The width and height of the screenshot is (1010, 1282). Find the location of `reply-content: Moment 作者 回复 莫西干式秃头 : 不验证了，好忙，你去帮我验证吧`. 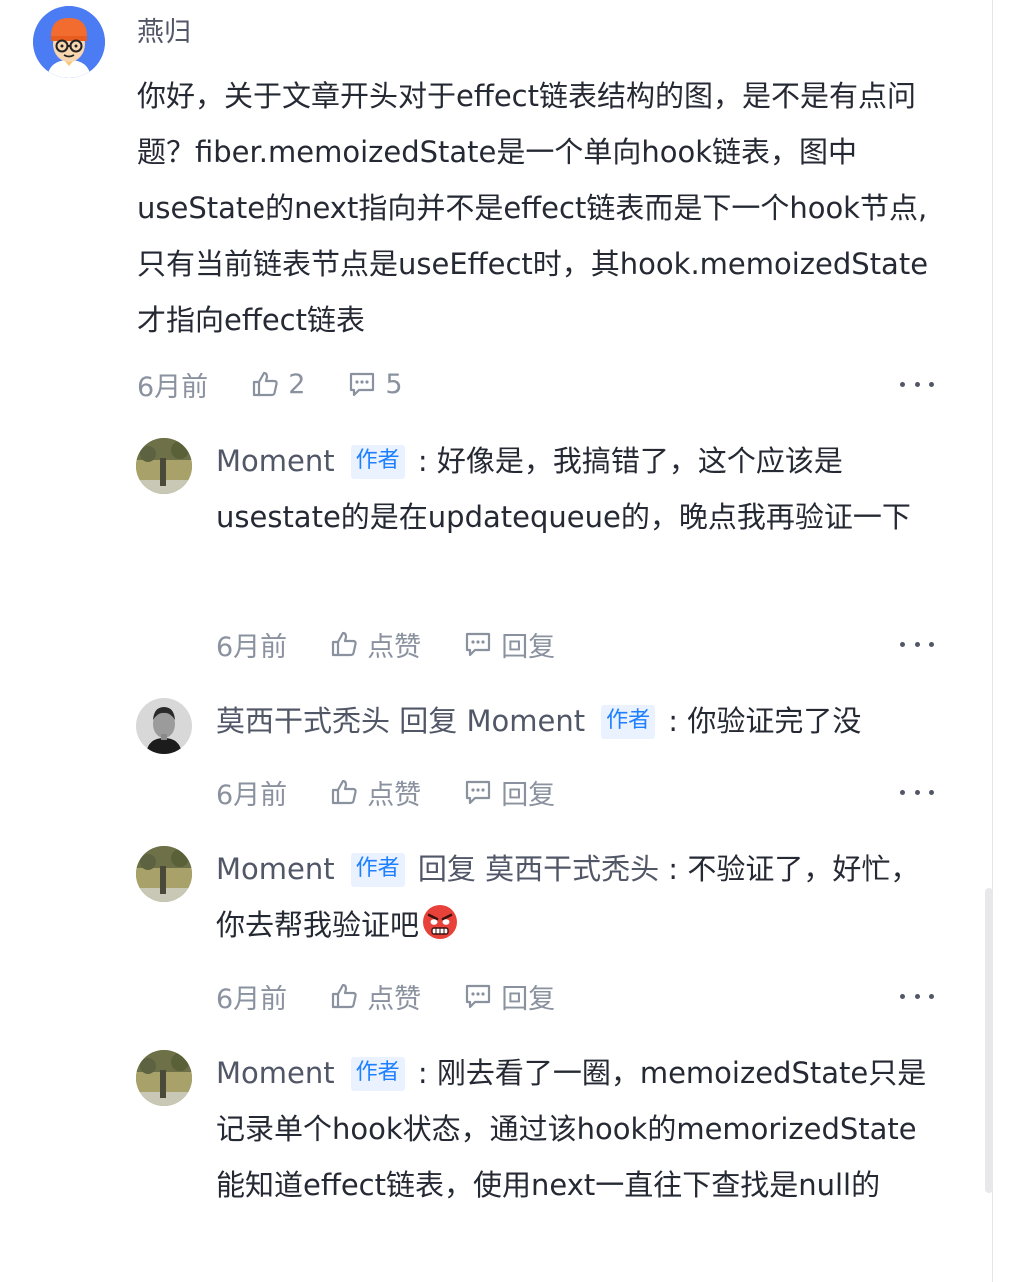

reply-content: Moment 作者 回复 莫西干式秃头 : 不验证了，好忙，你去帮我验证吧 is located at coordinates (568, 897).